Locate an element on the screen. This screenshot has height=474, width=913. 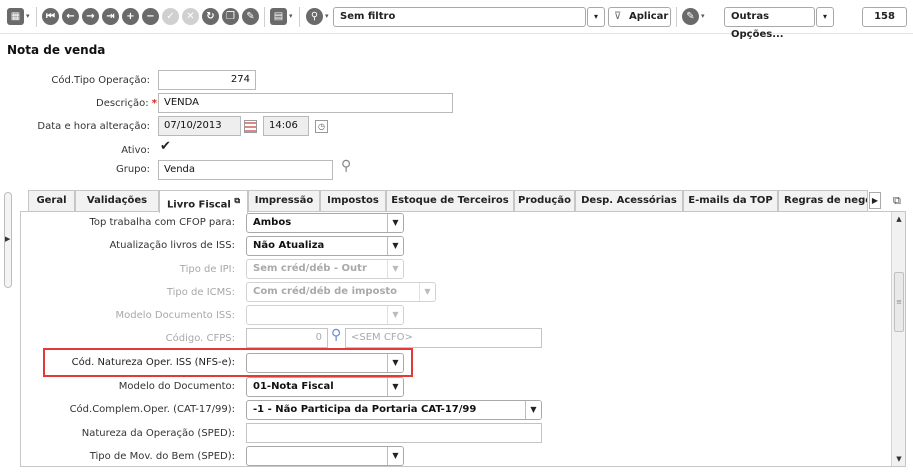
hora-alteracao-input: 14:06 is located at coordinates (286, 126).